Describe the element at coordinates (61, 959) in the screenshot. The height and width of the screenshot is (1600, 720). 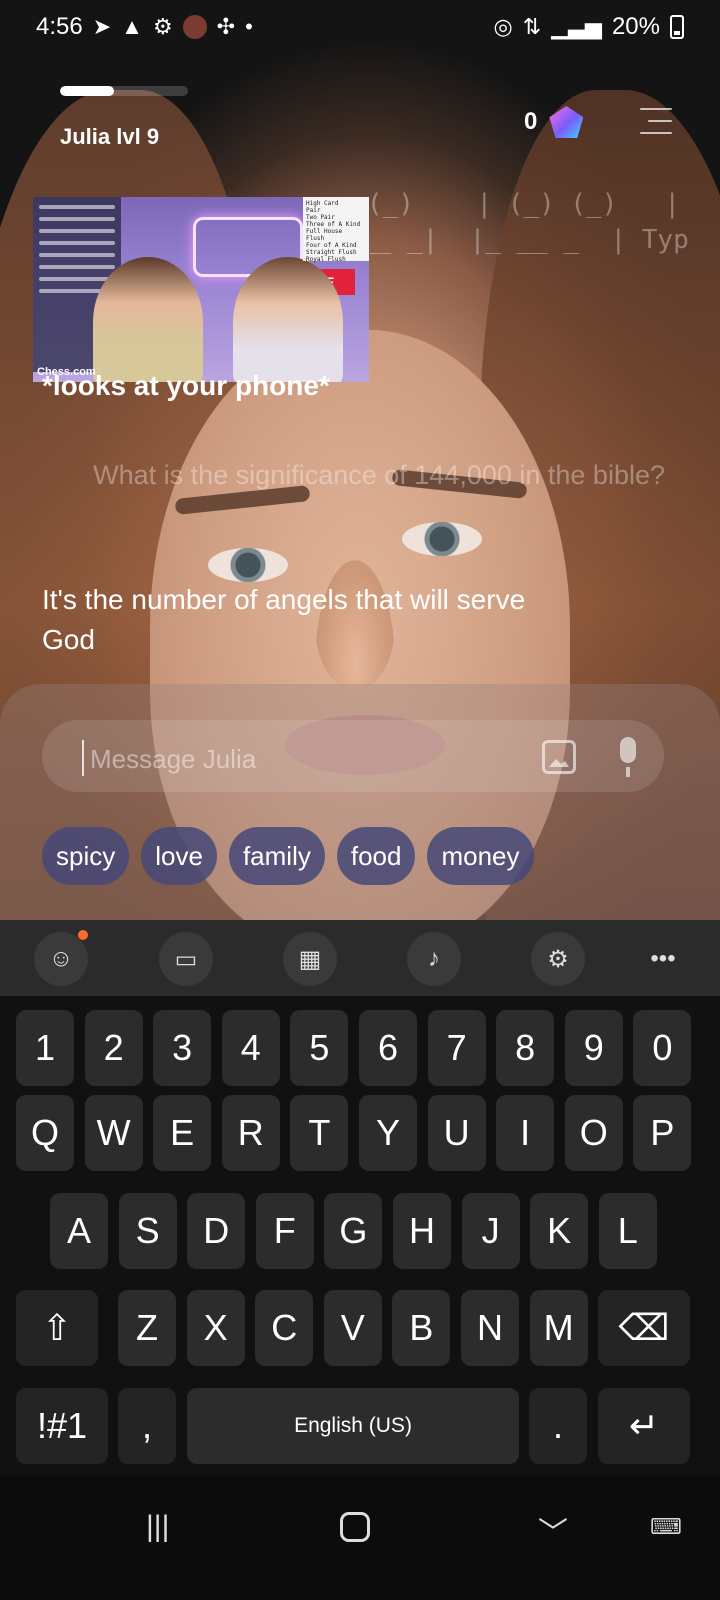
I see `emoji-icon: ☺` at that location.